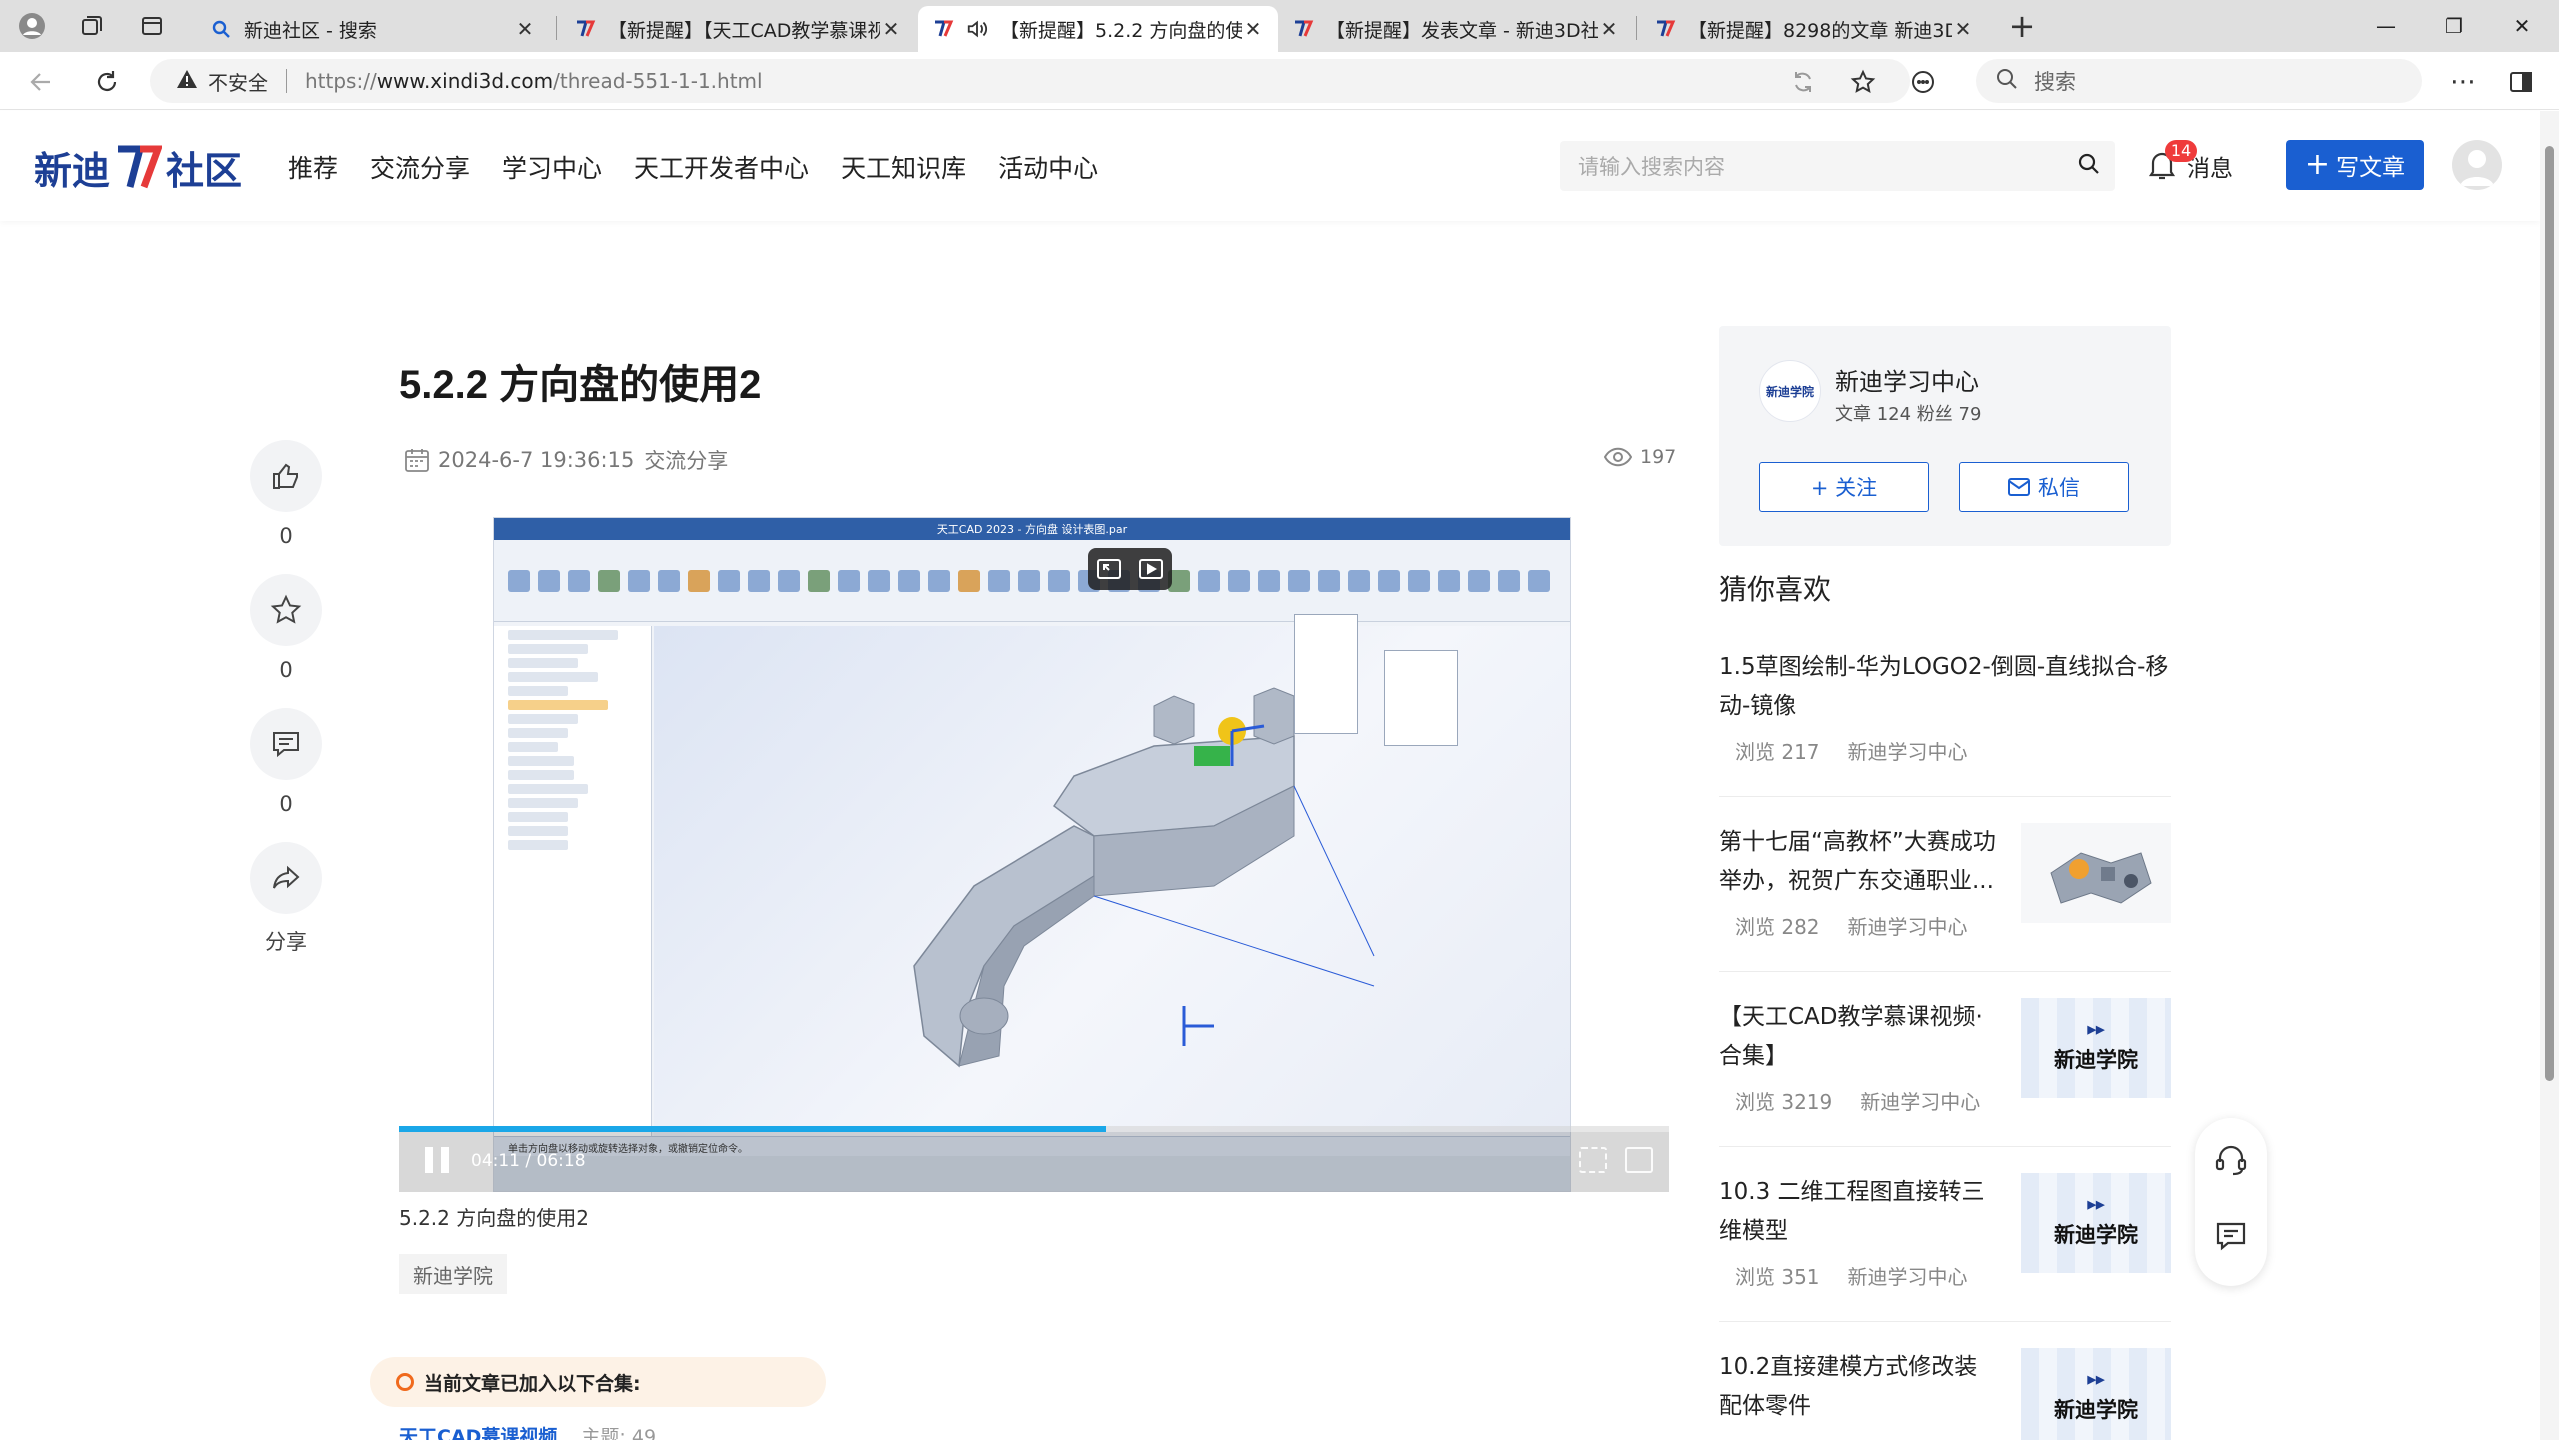  Describe the element at coordinates (1859, 1037) in the screenshot. I see `recommend-title: 【天工CAD教学慕课视频·合集】` at that location.